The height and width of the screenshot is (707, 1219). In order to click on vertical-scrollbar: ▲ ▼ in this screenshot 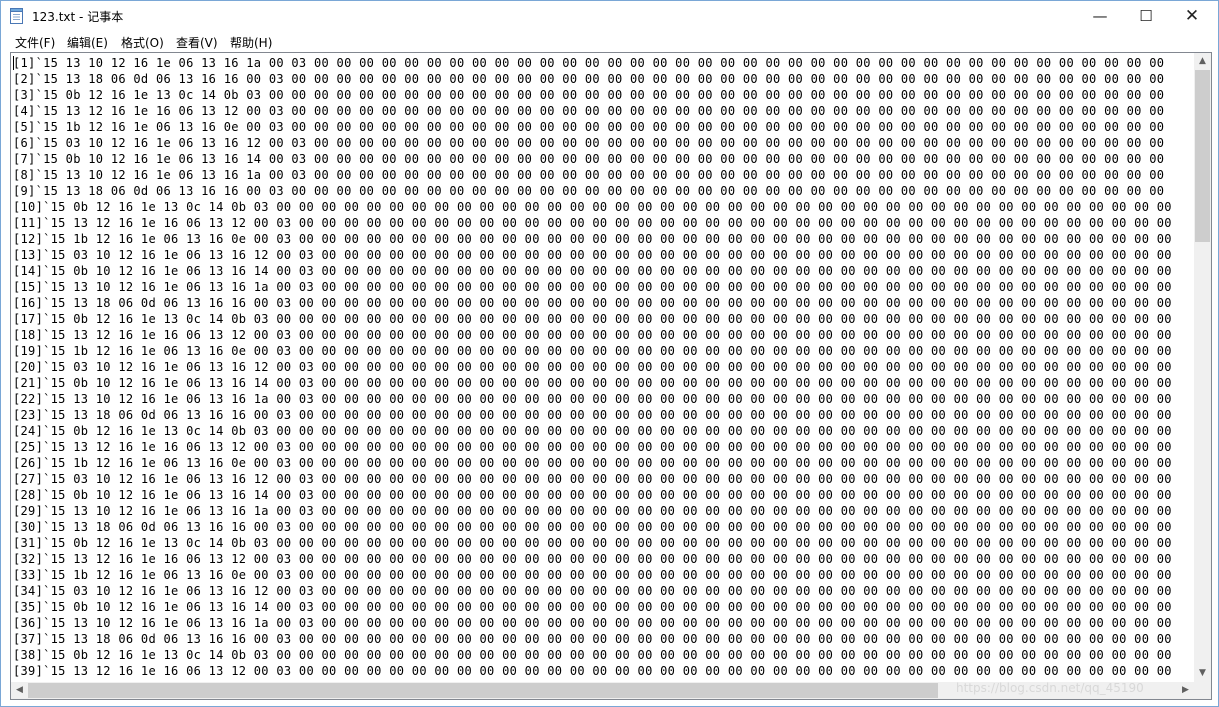, I will do `click(1202, 367)`.